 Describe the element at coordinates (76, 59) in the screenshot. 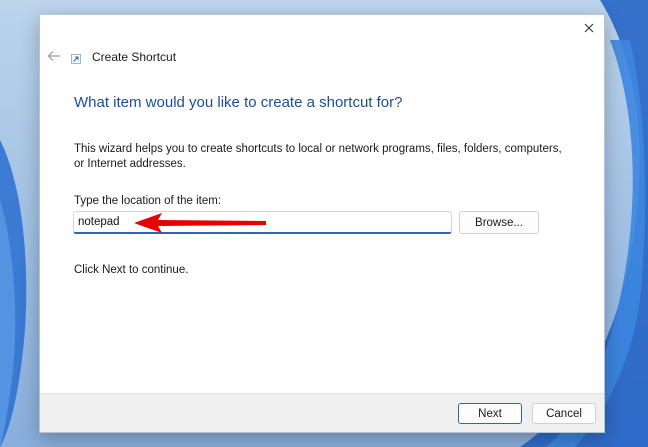

I see `shortcut-arrow-icon` at that location.